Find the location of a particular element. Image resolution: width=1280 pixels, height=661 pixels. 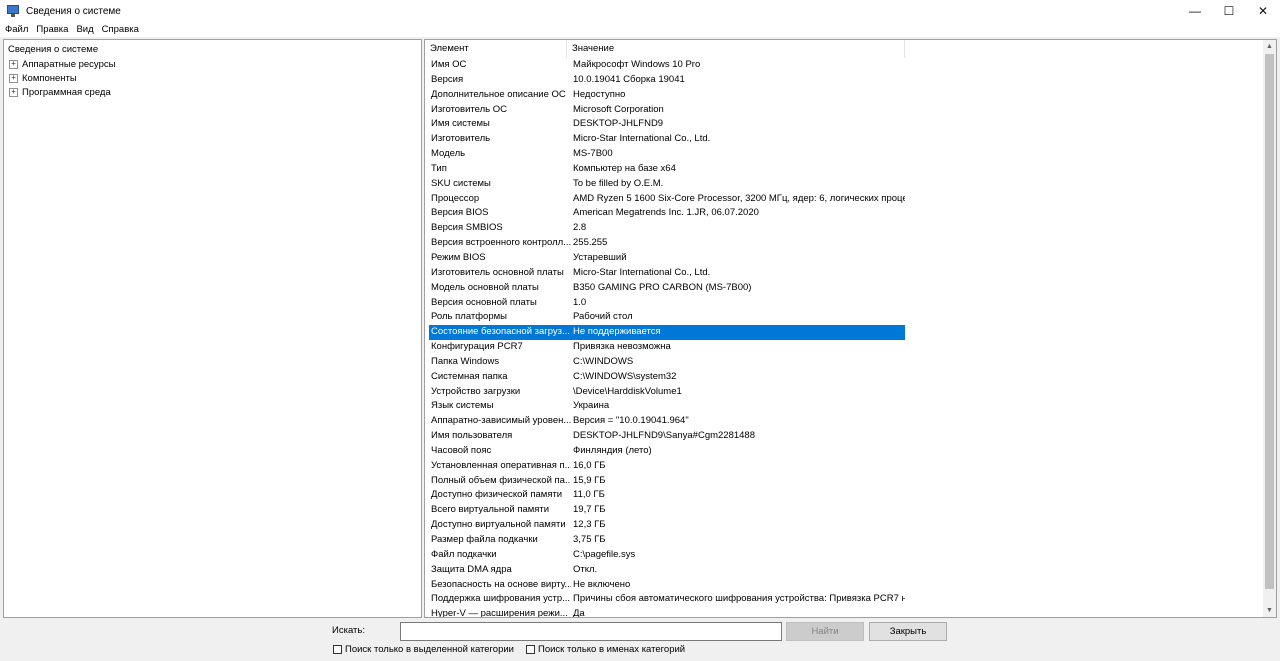

table-row: Папка Windows C:\WINDOWS is located at coordinates (667, 362).